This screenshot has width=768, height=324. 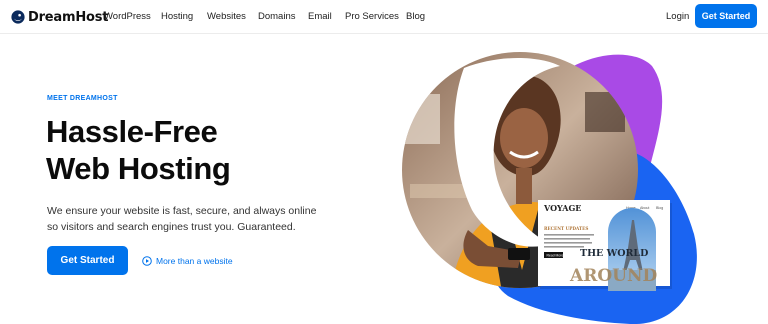 What do you see at coordinates (138, 168) in the screenshot?
I see `hero-title-line-2: Web Hosting` at bounding box center [138, 168].